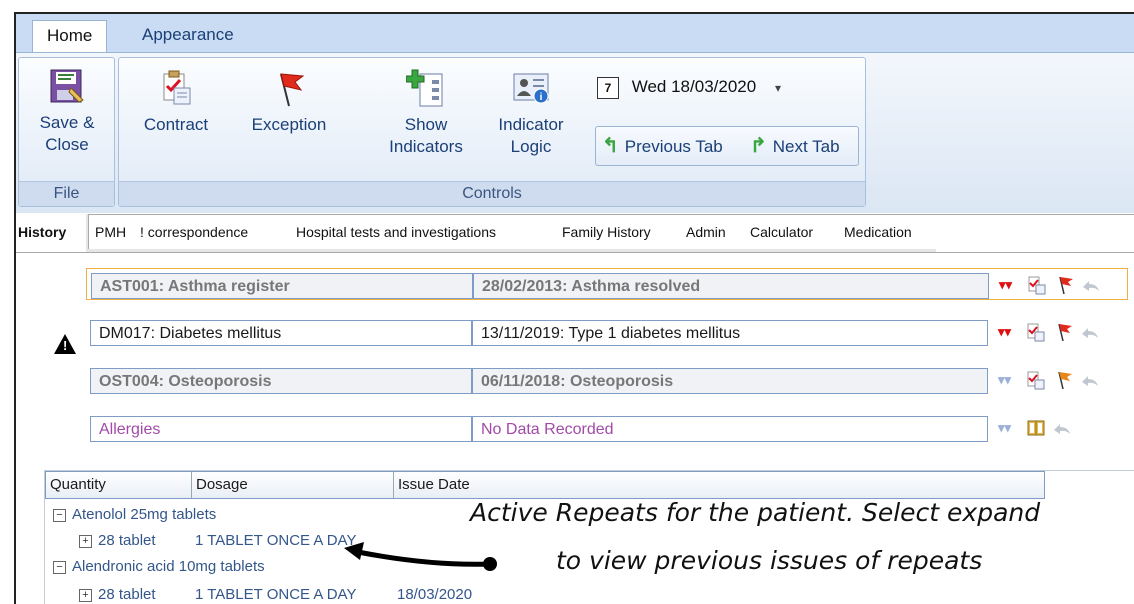 The image size is (1134, 604). Describe the element at coordinates (706, 232) in the screenshot. I see `tab-admin: Admin` at that location.